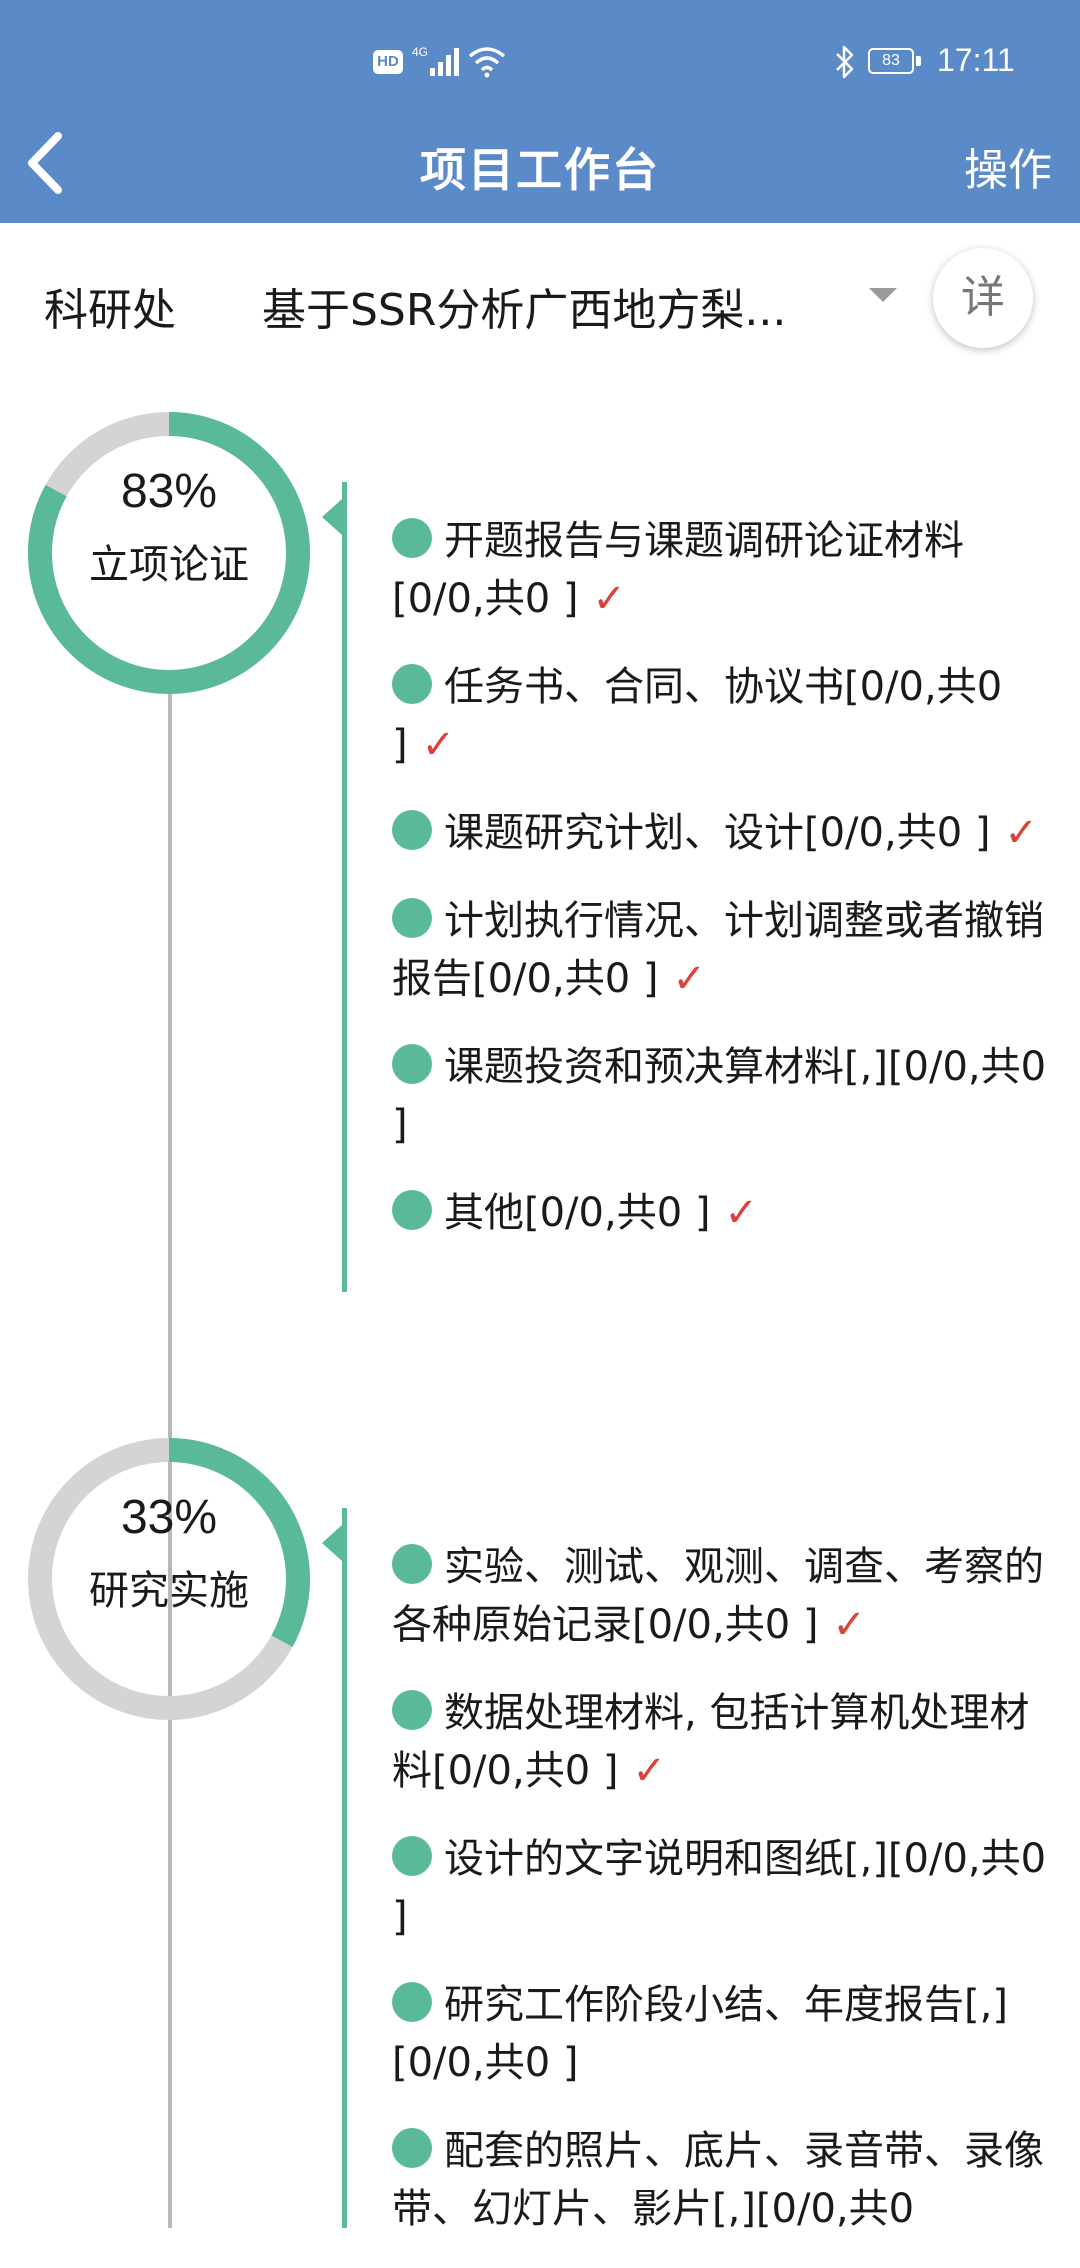 Image resolution: width=1080 pixels, height=2268 pixels. Describe the element at coordinates (983, 298) in the screenshot. I see `detail-button: 详` at that location.